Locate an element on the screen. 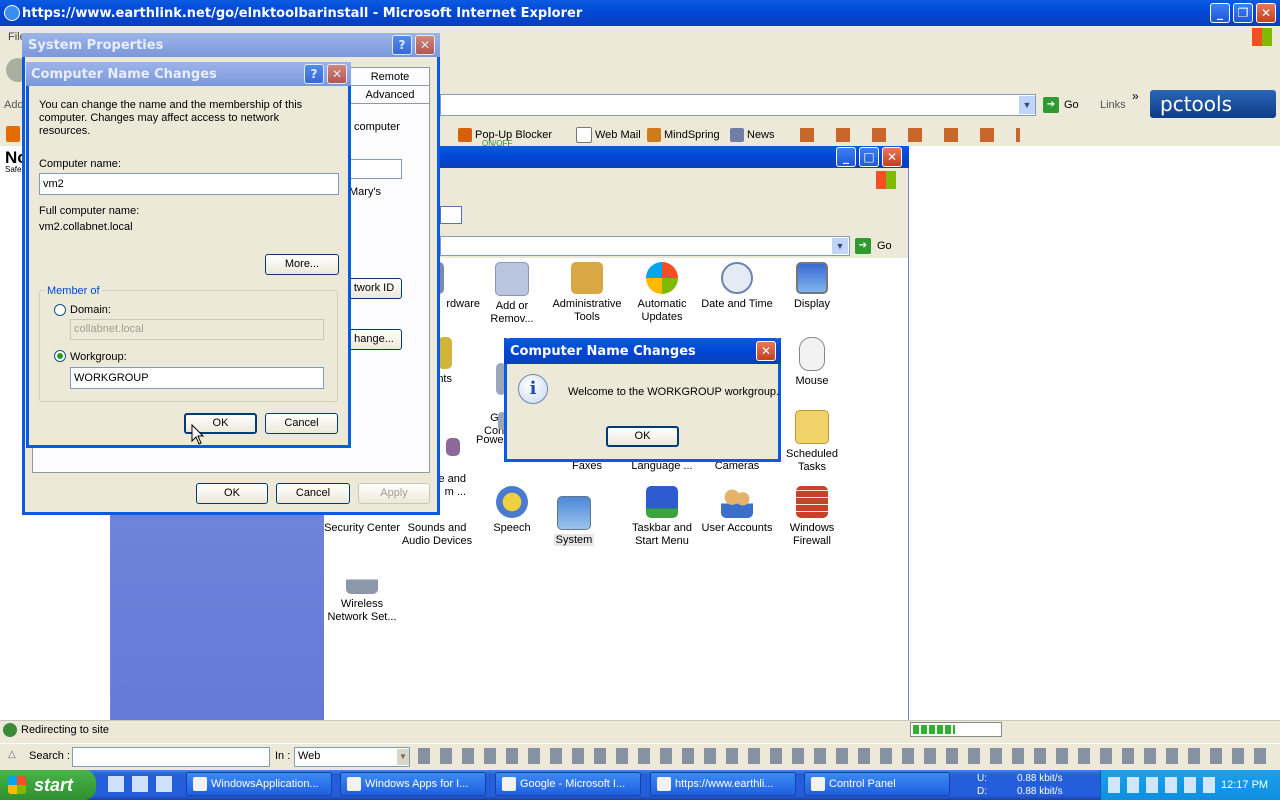 Image resolution: width=1280 pixels, height=800 pixels. message-ok-button: OK is located at coordinates (642, 436).